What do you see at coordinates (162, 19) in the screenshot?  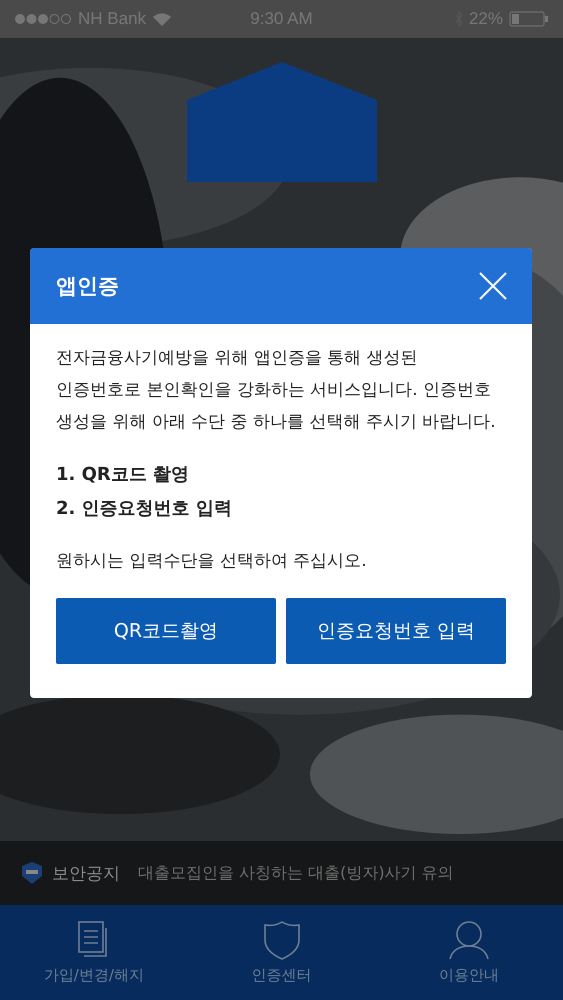 I see `wifi-icon` at bounding box center [162, 19].